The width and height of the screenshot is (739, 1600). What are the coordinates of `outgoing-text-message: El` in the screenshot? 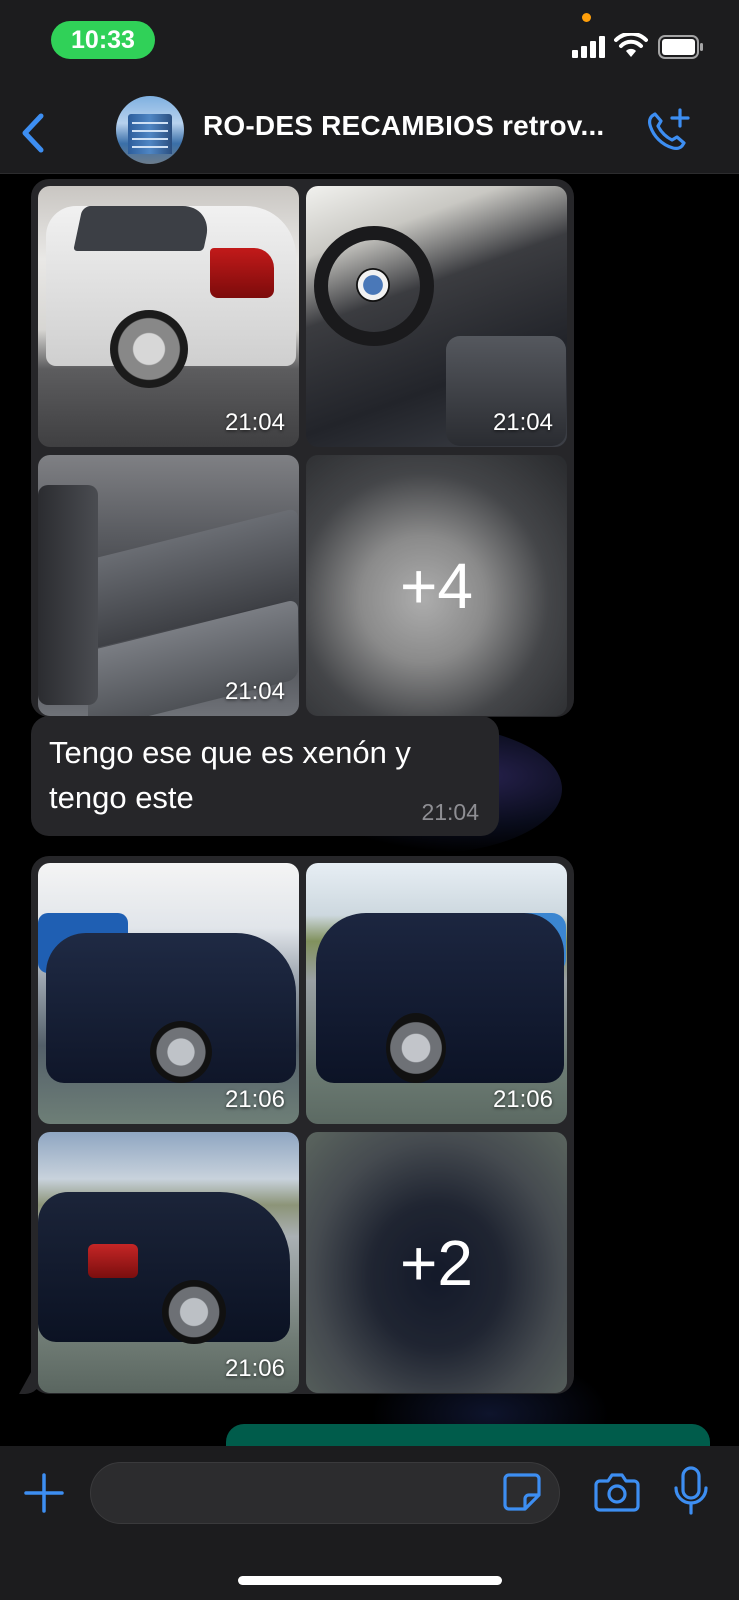 It's located at (468, 1435).